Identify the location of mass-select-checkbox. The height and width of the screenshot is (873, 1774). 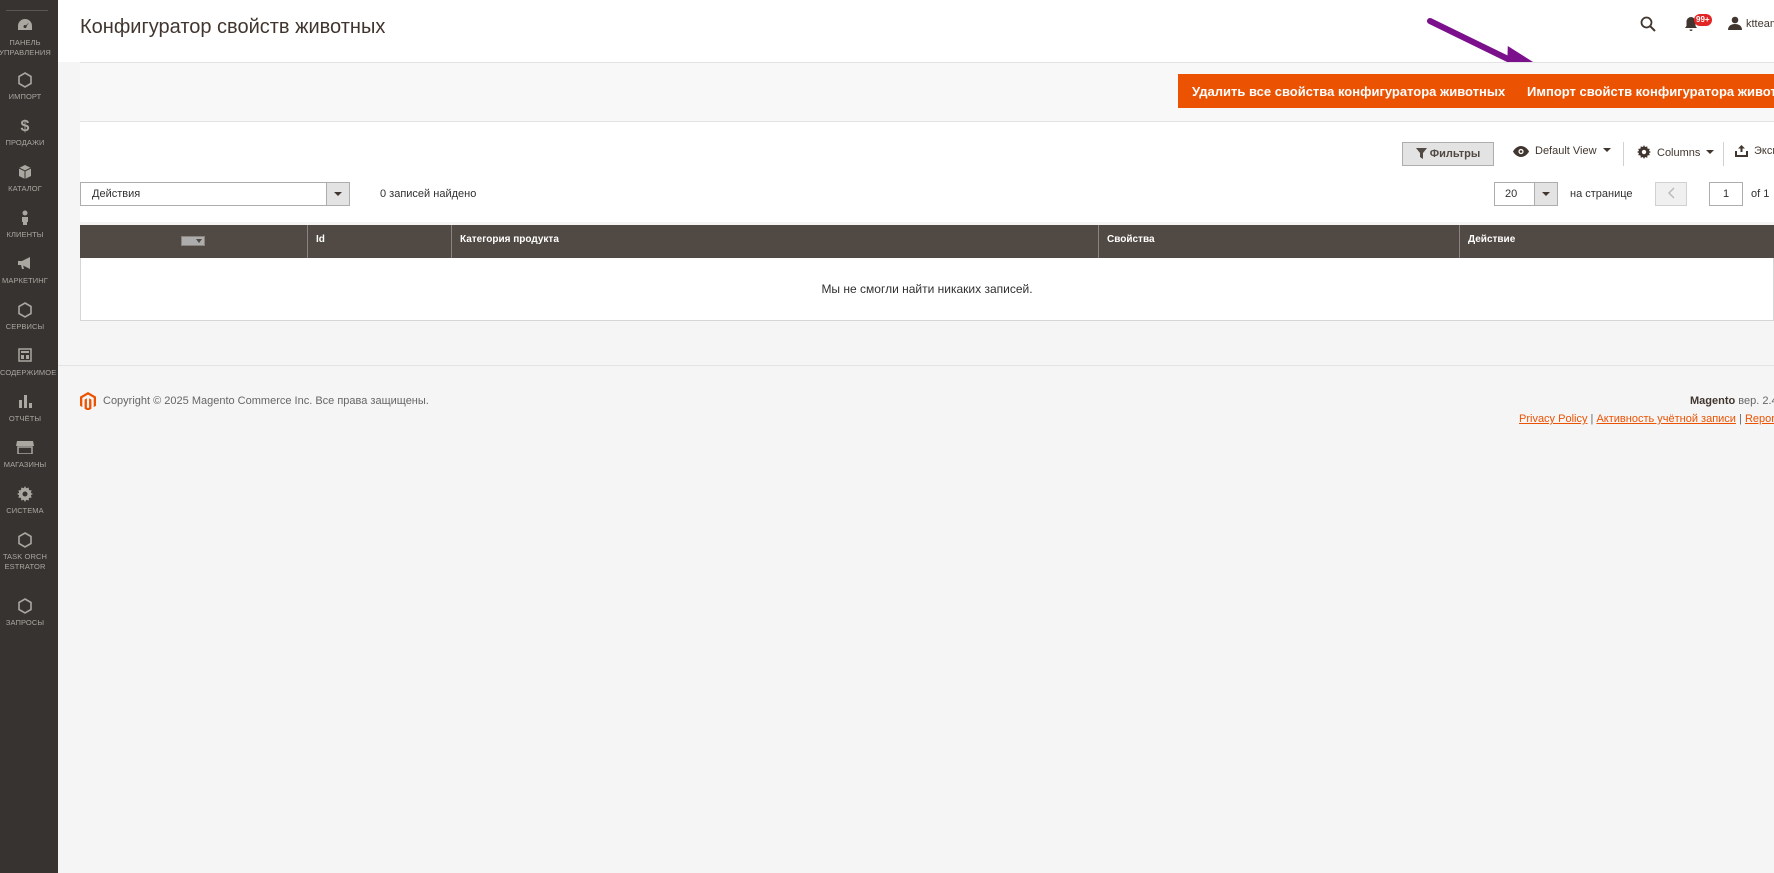
(193, 241).